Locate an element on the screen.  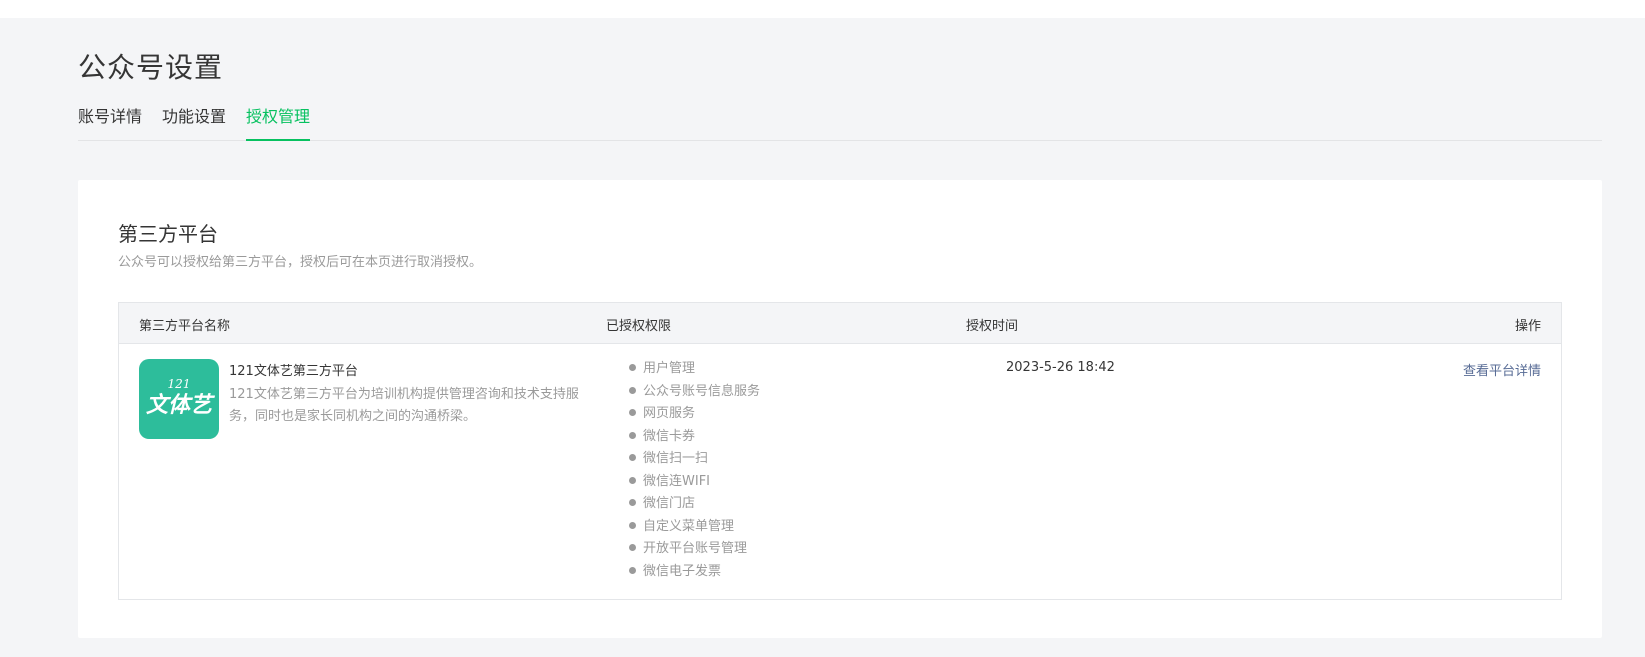
permission-label: 自定义菜单管理 is located at coordinates (689, 526).